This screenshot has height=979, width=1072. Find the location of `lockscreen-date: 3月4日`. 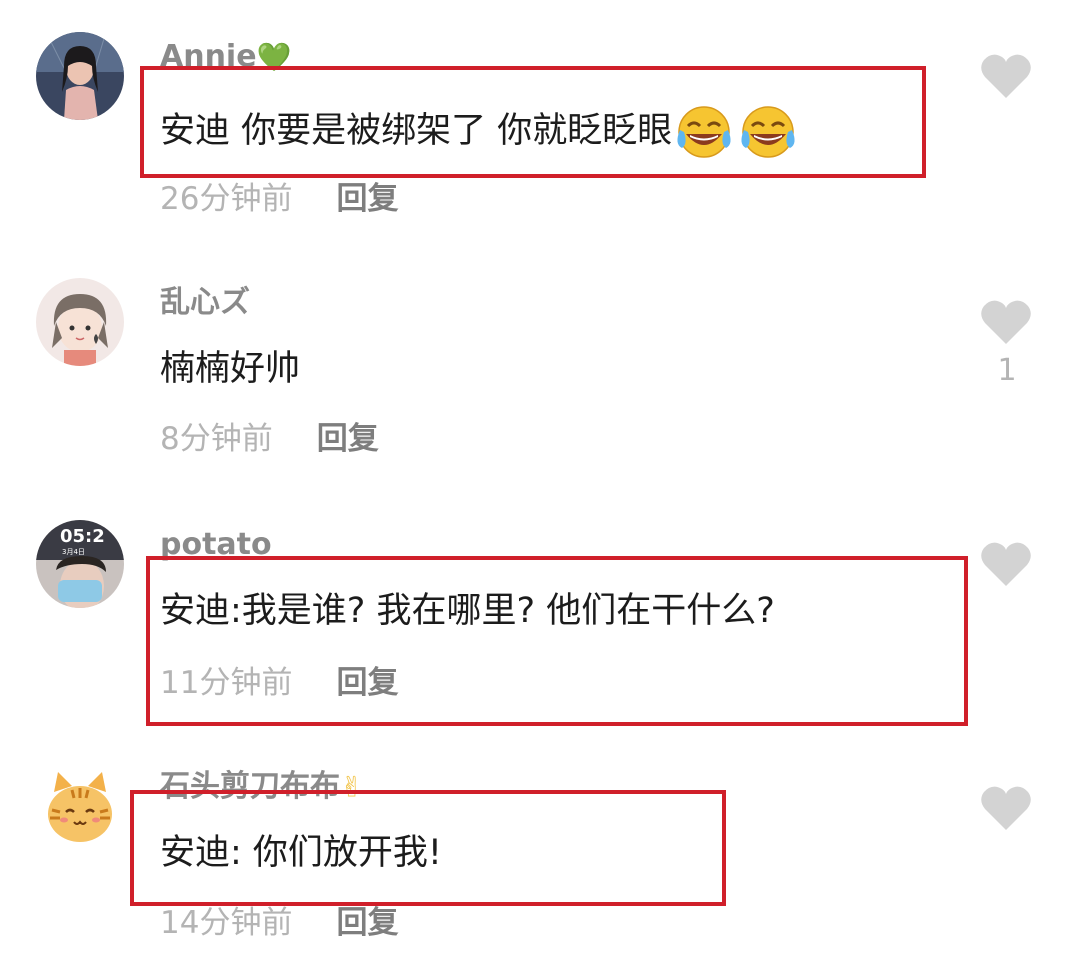

lockscreen-date: 3月4日 is located at coordinates (73, 552).